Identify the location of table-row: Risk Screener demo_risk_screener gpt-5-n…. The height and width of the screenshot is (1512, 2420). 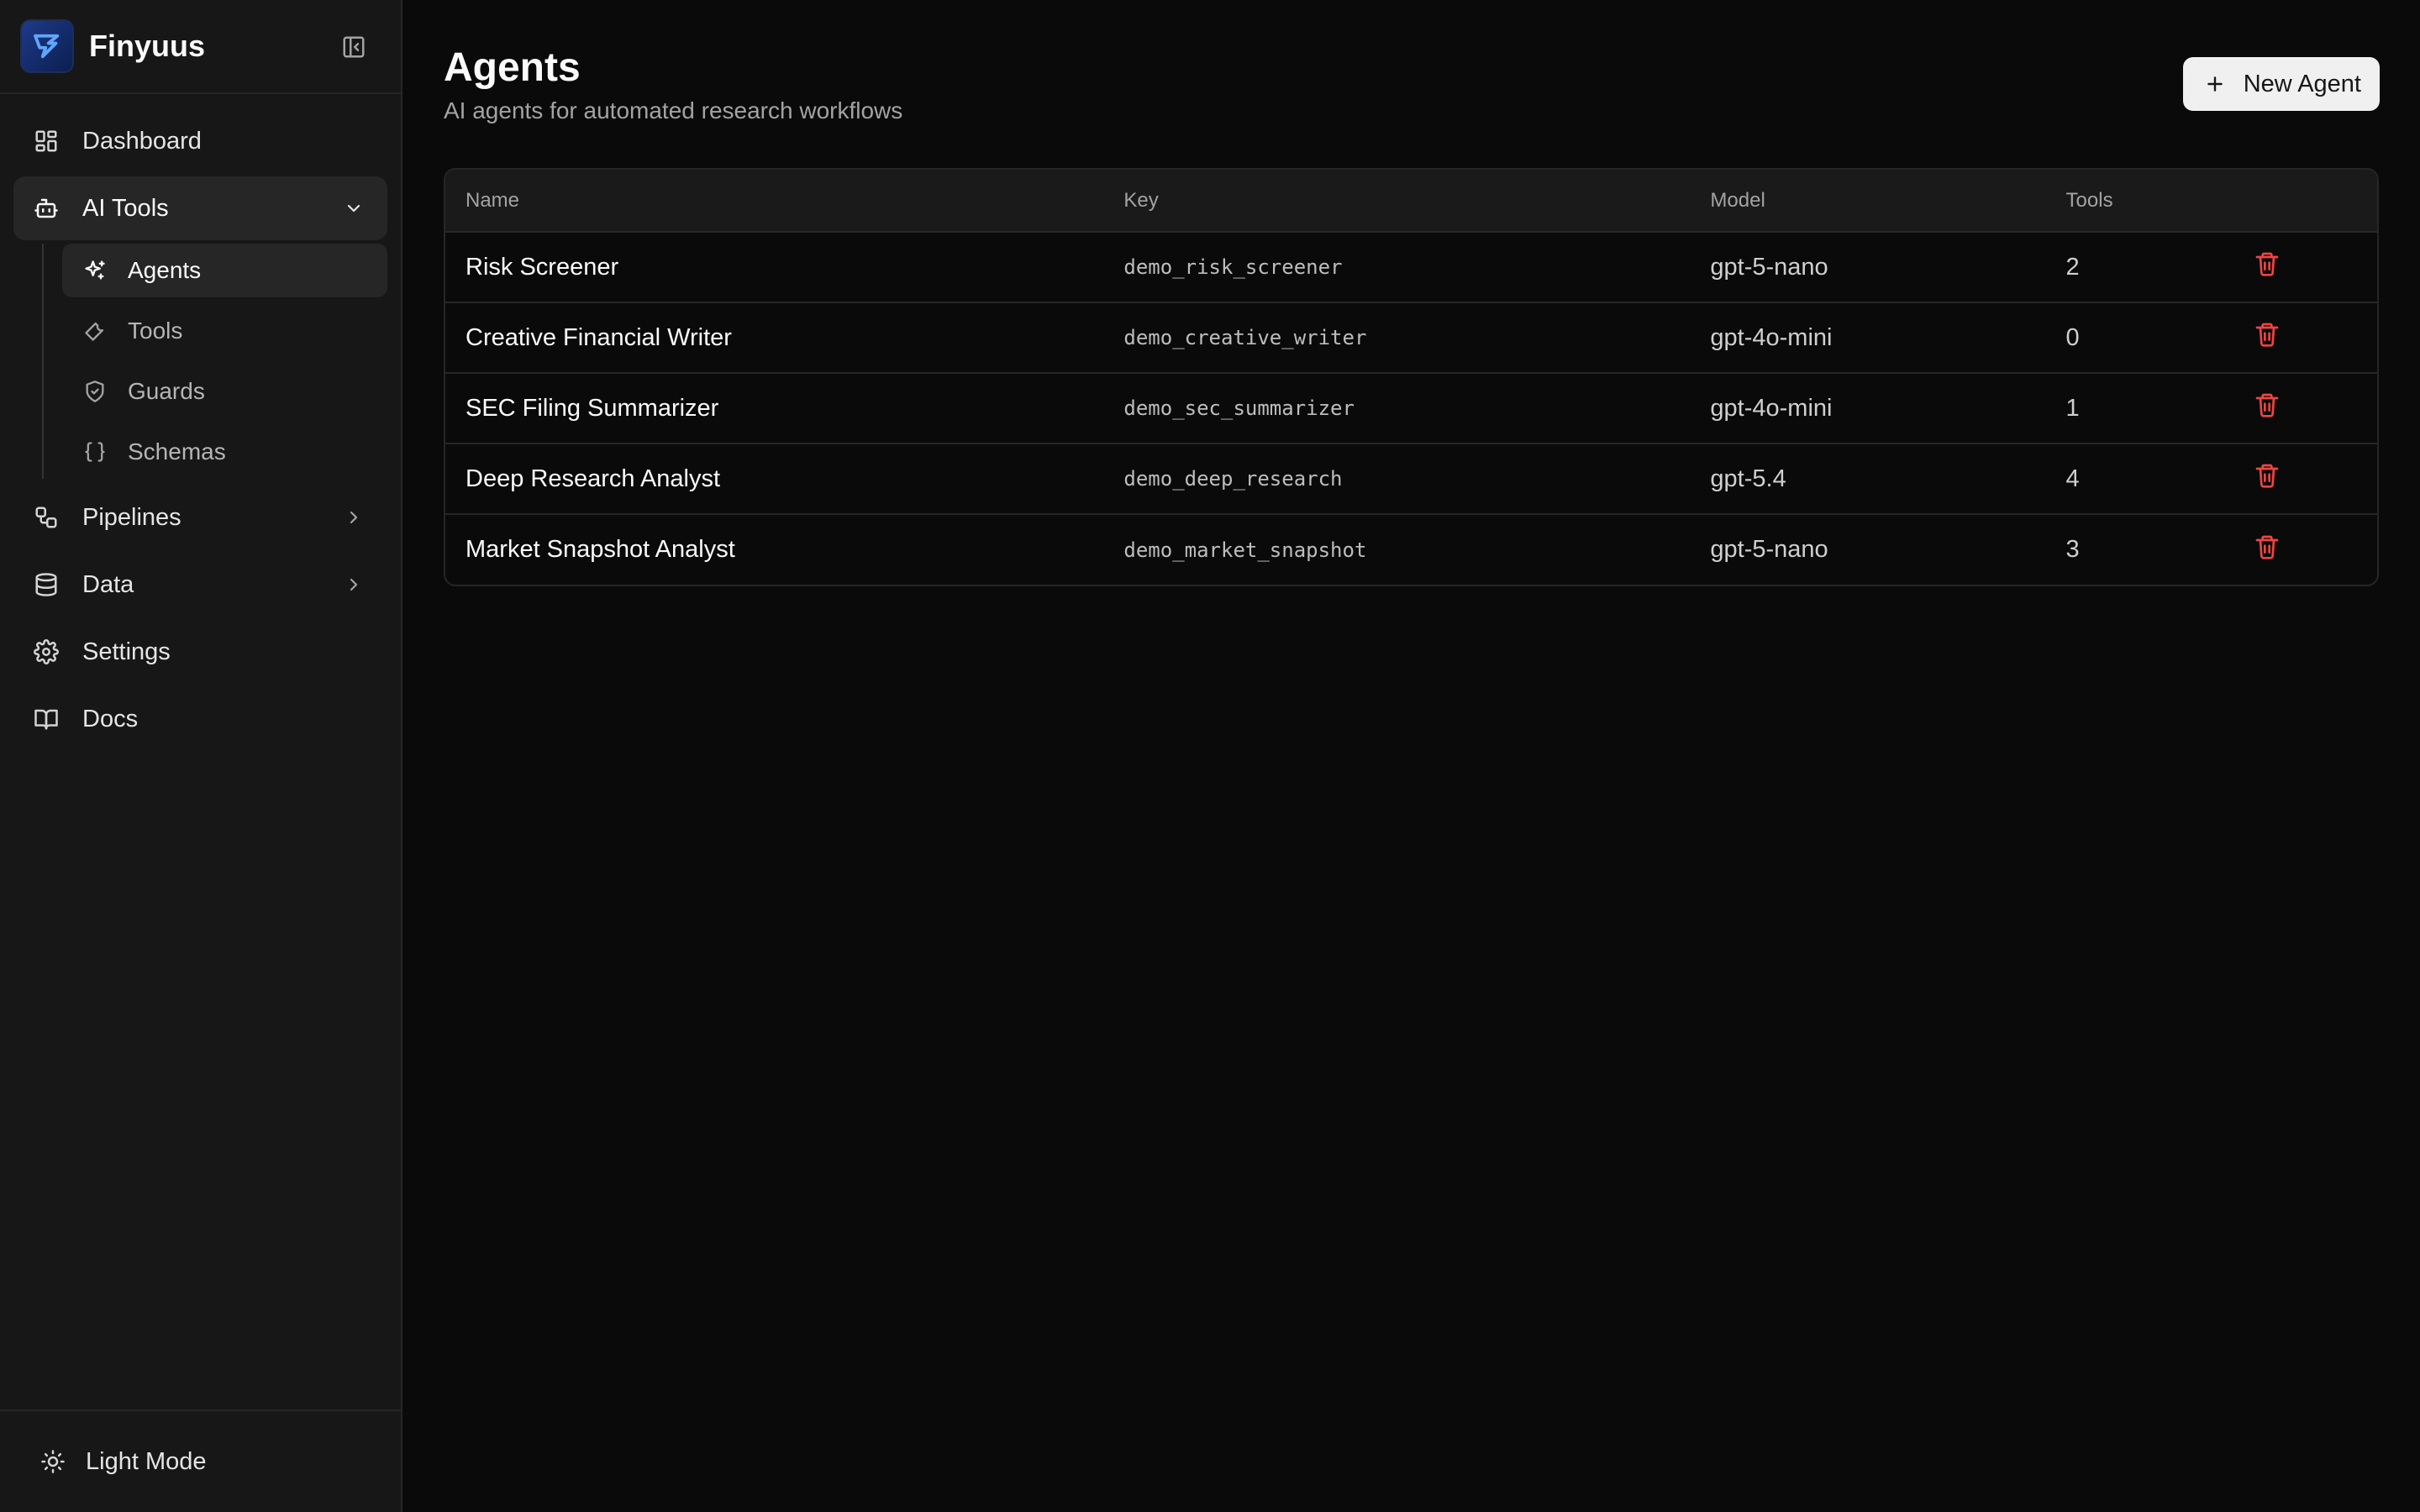
(1411, 267).